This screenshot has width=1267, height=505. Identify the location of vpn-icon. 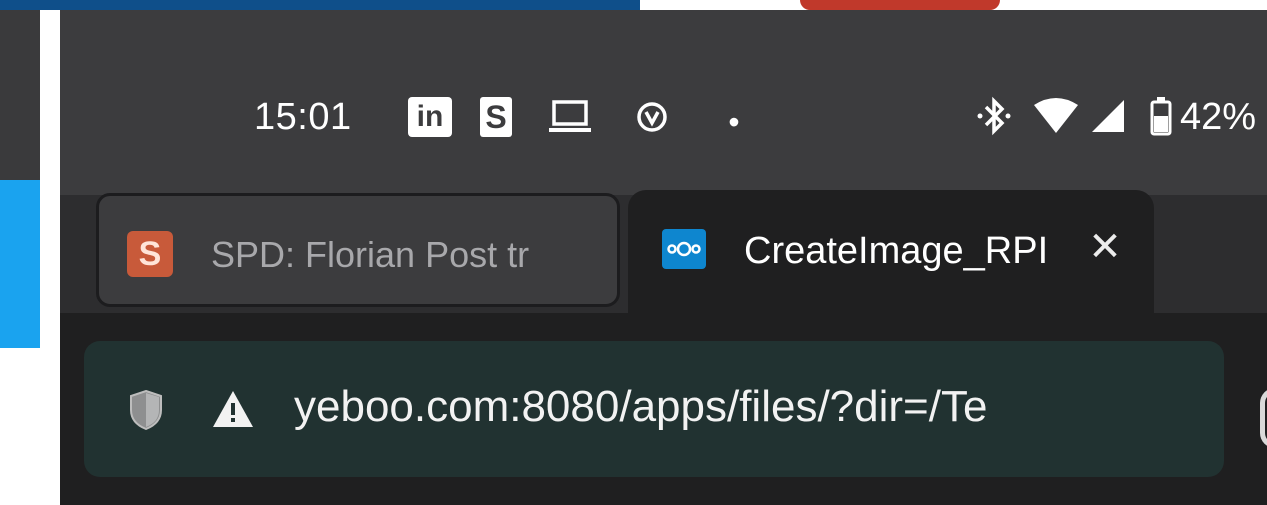
(652, 117).